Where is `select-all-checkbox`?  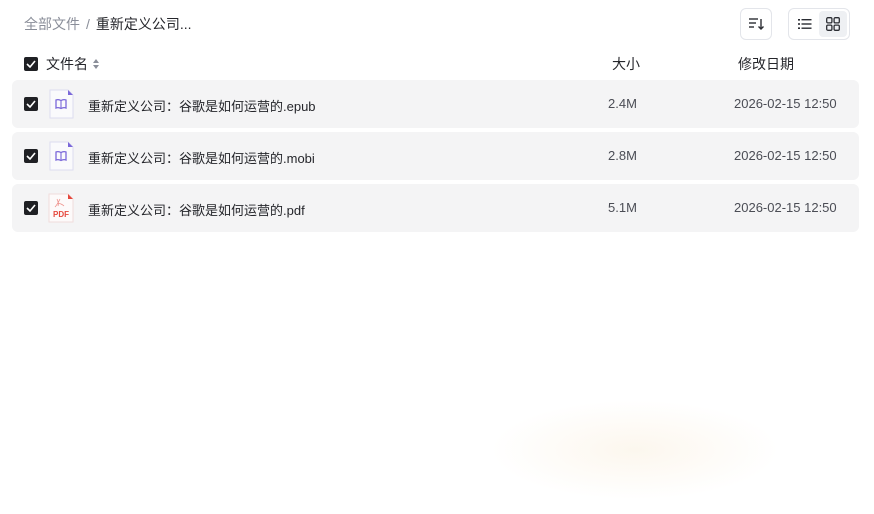 select-all-checkbox is located at coordinates (31, 64).